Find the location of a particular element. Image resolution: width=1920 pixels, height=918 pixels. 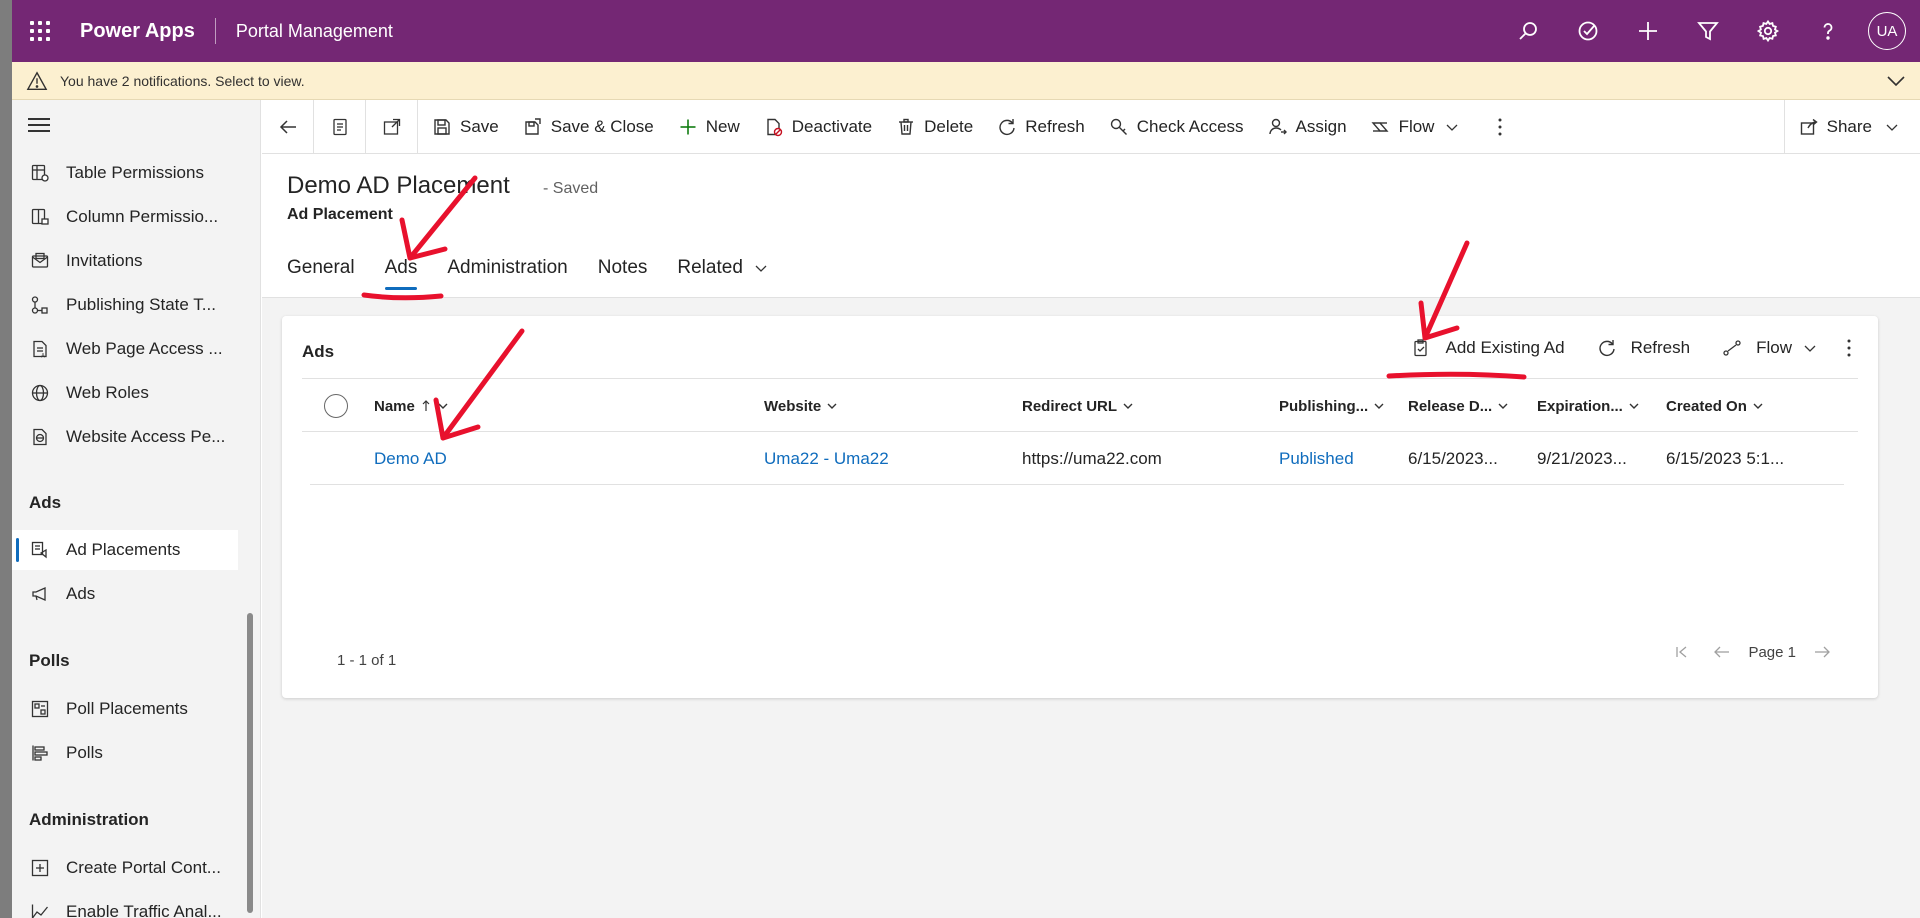

add-existing-ad-button: Add Existing Ad is located at coordinates (1487, 348).